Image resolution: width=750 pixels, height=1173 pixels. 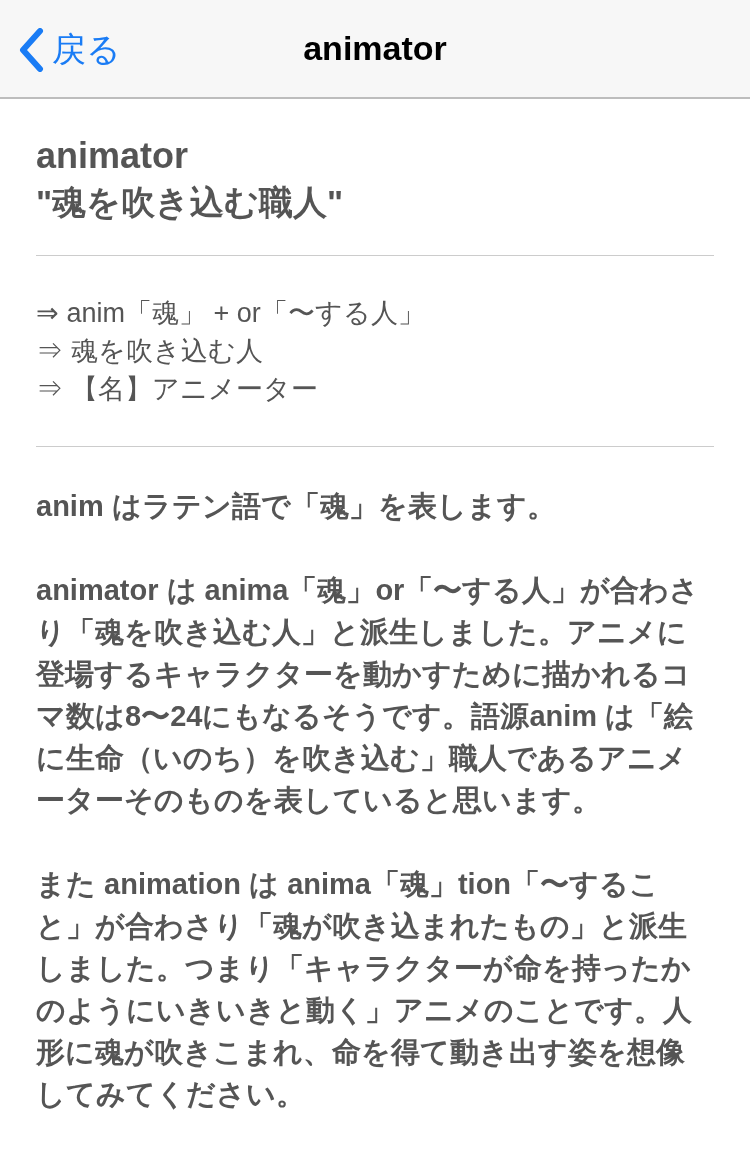 I want to click on etymology-line: ⇒ 魂を吹き込む人, so click(x=150, y=351).